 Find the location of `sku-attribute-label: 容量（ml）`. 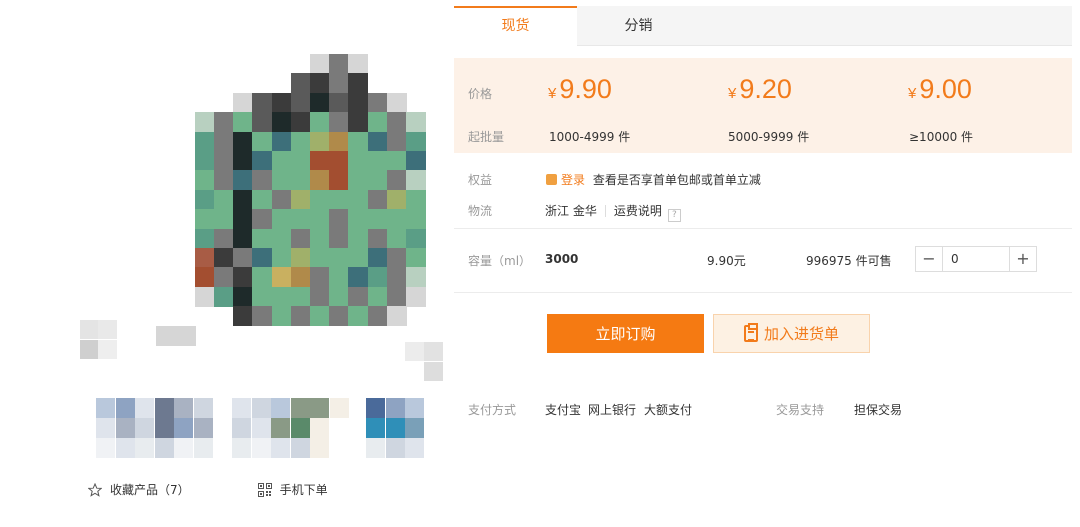

sku-attribute-label: 容量（ml） is located at coordinates (500, 261).